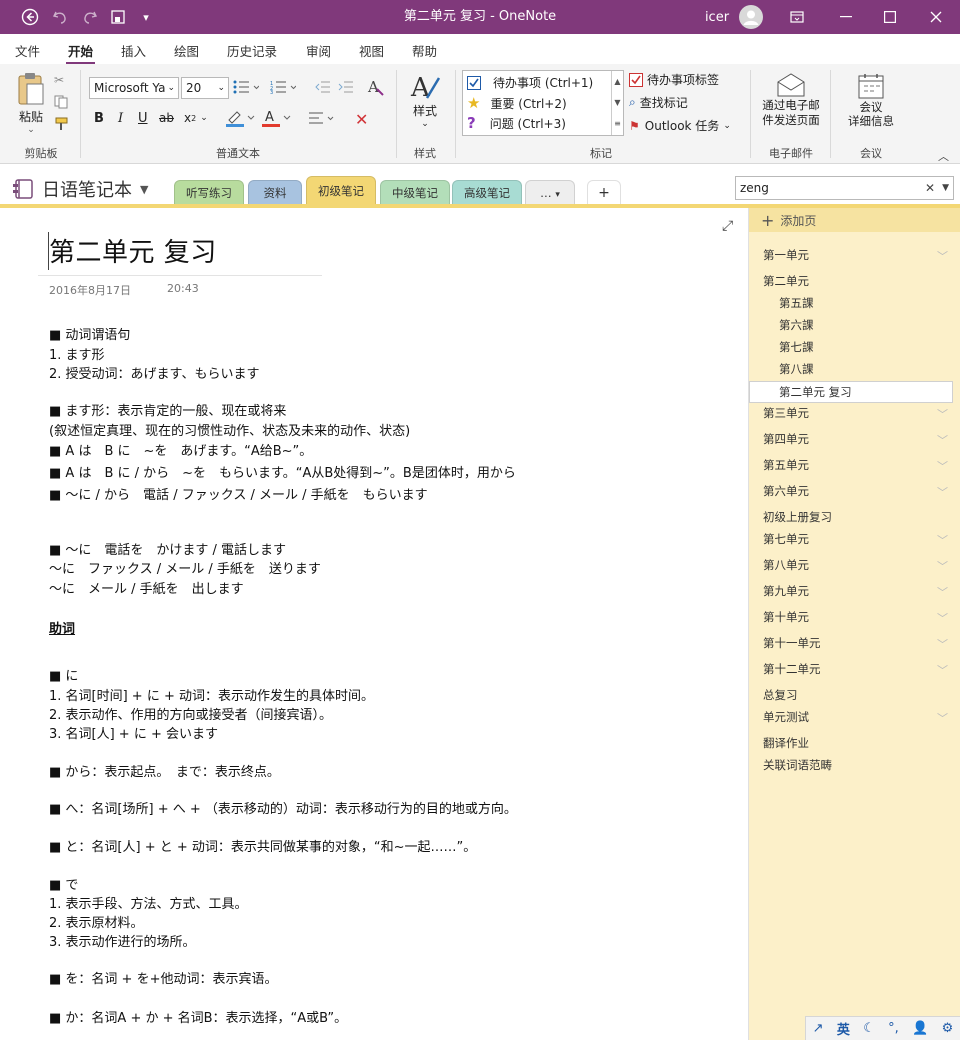  Describe the element at coordinates (920, 1028) in the screenshot. I see `user-icon: 👤` at that location.